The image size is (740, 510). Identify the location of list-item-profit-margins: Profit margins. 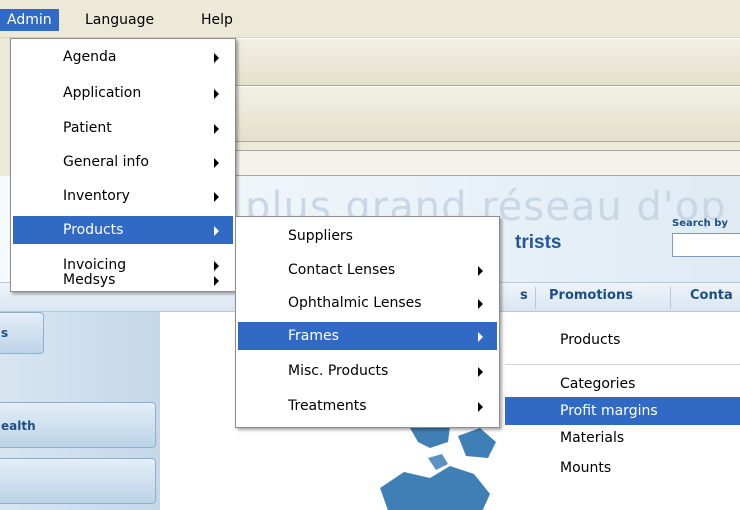
(622, 411).